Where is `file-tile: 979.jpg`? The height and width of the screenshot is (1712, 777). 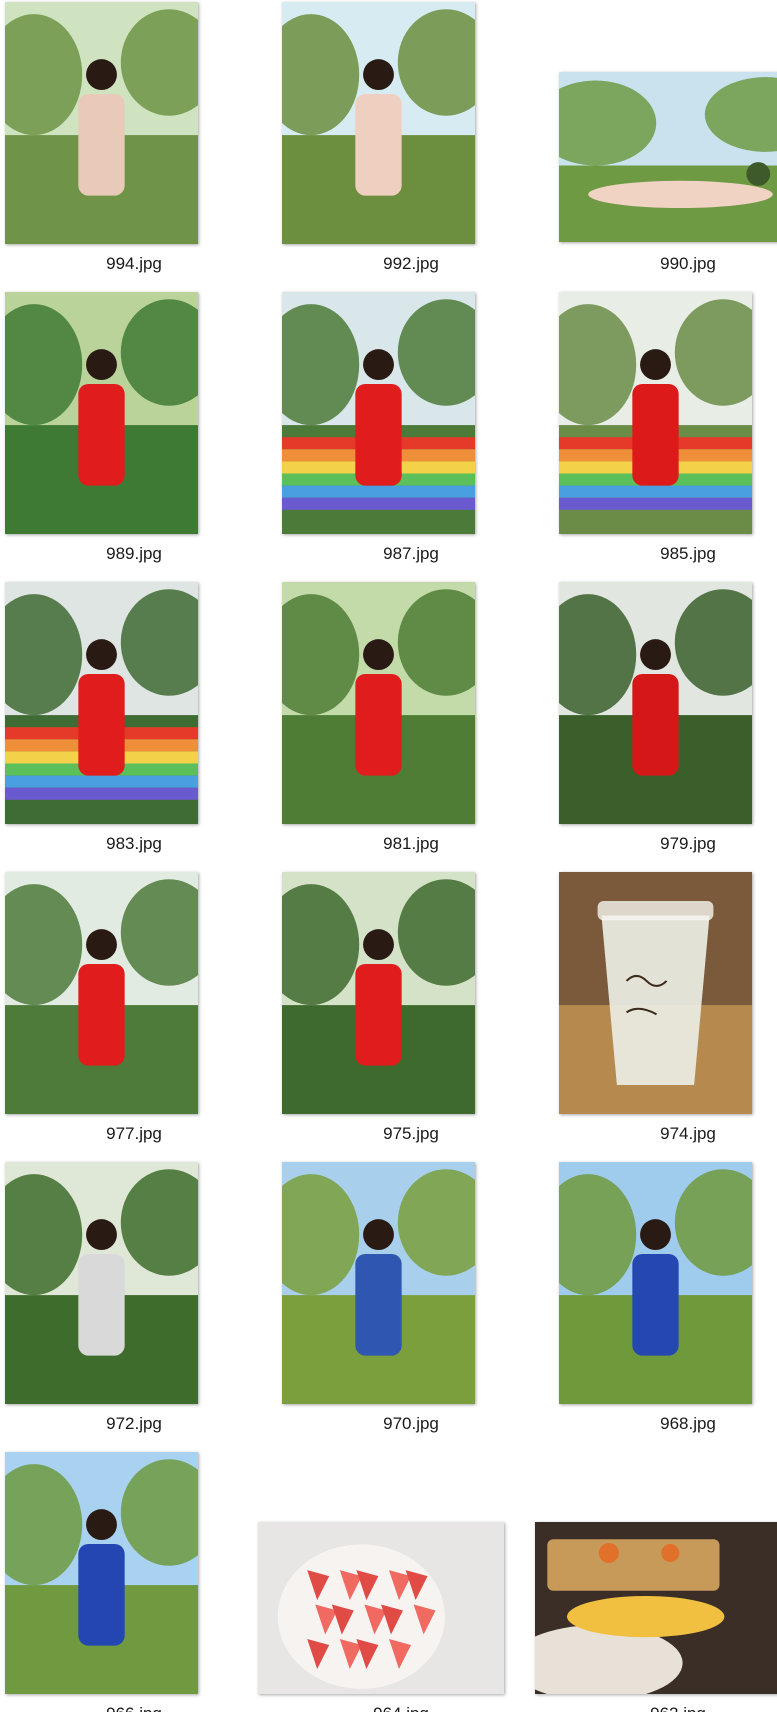 file-tile: 979.jpg is located at coordinates (668, 725).